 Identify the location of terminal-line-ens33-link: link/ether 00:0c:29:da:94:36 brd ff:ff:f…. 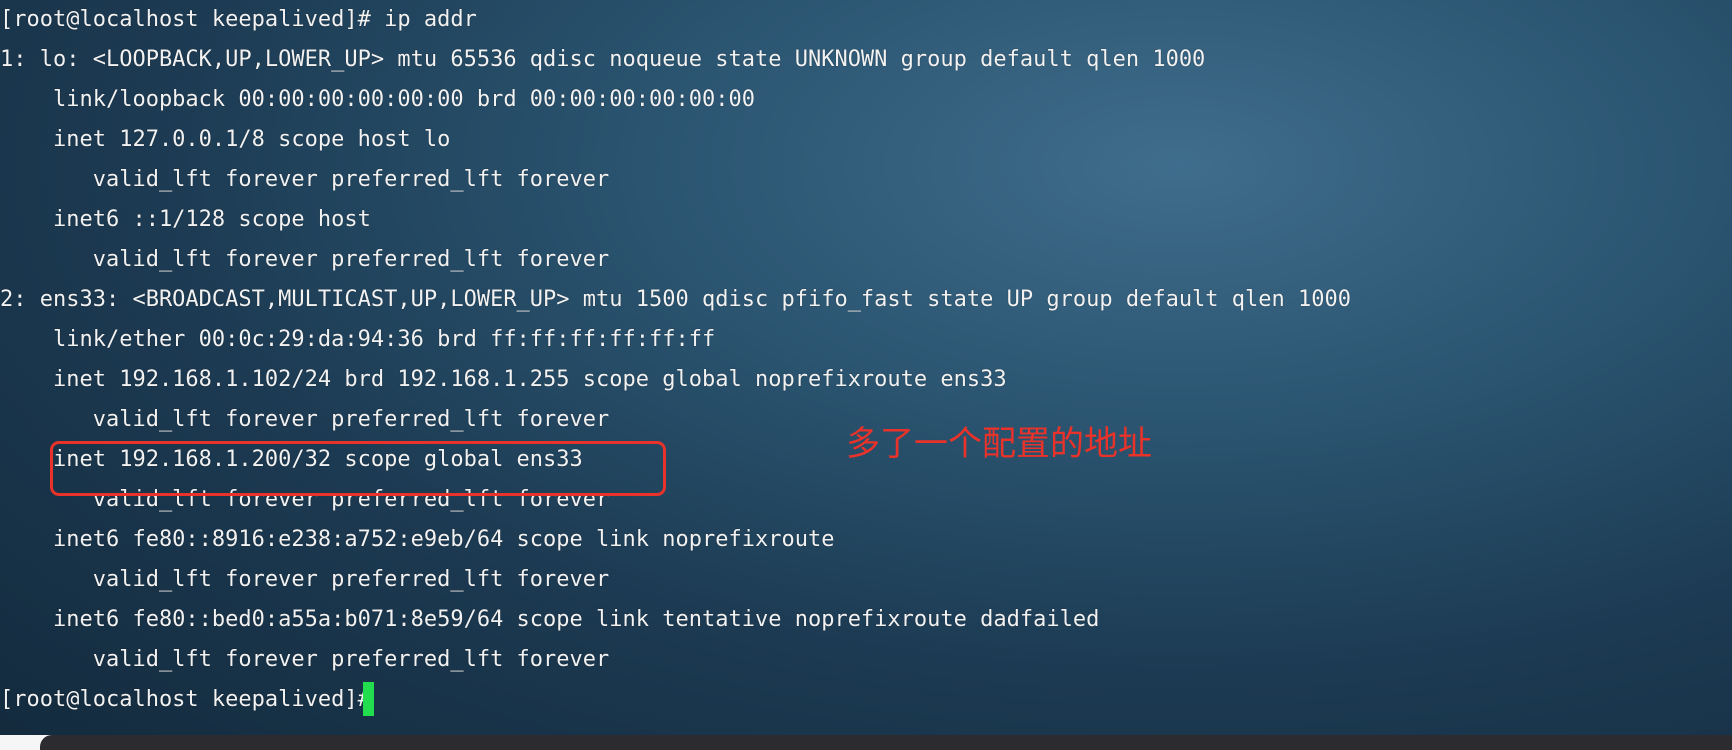
(358, 339).